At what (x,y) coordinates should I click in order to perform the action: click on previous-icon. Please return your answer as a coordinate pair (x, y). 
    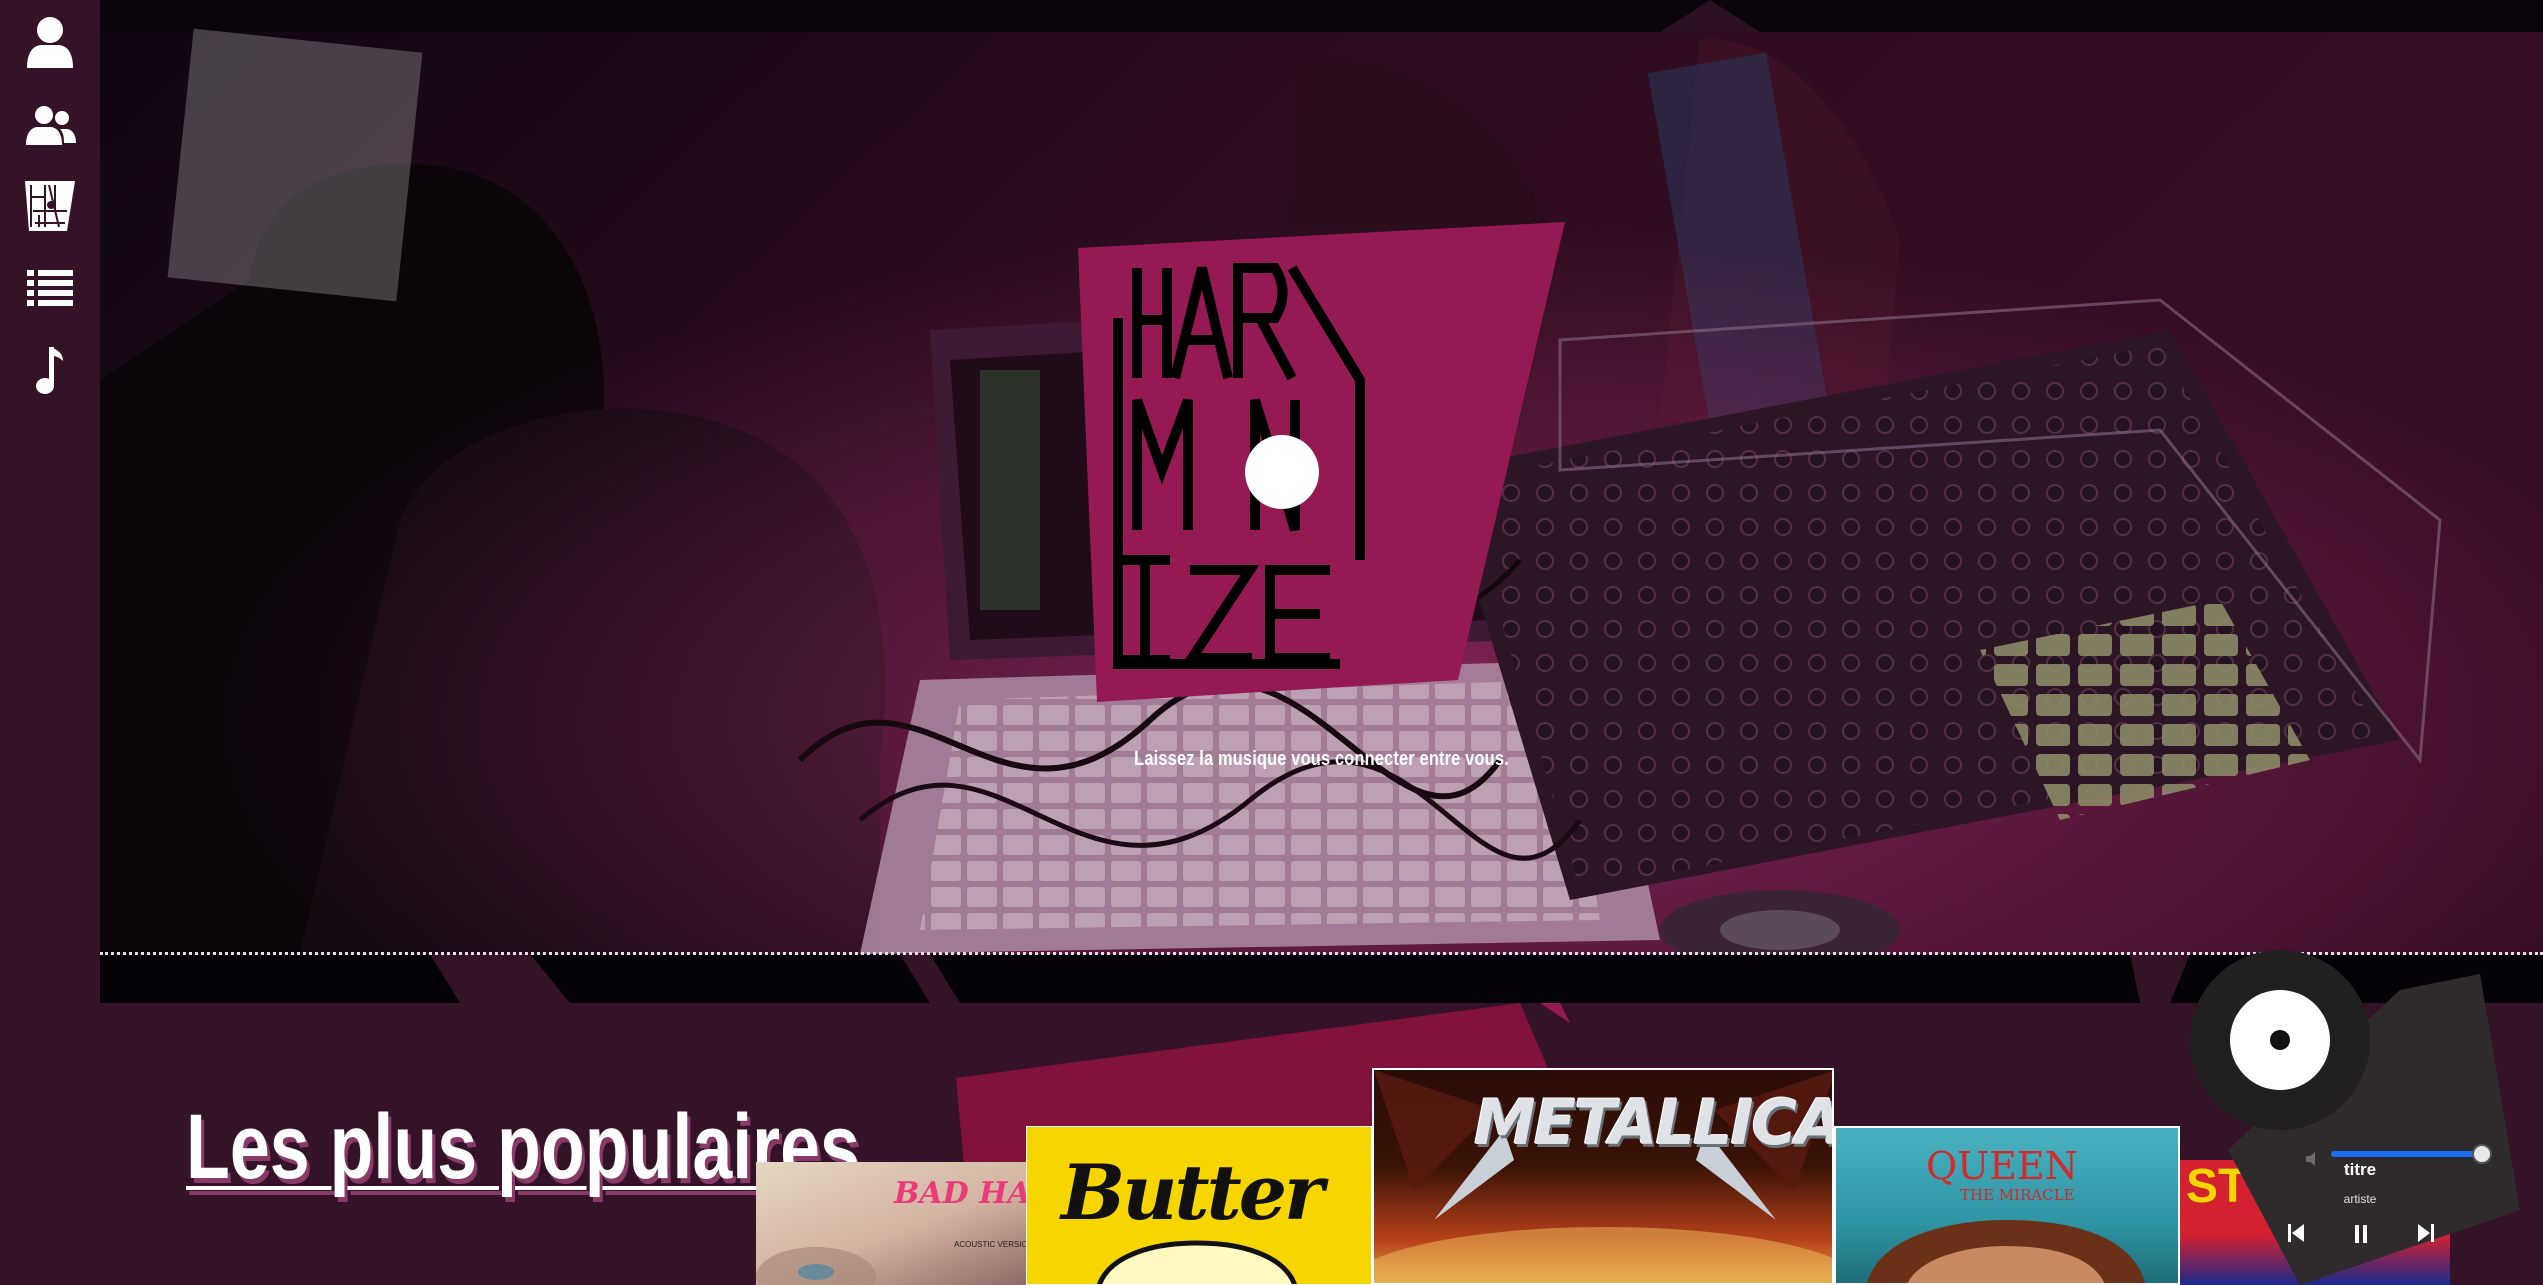
    Looking at the image, I should click on (2296, 1233).